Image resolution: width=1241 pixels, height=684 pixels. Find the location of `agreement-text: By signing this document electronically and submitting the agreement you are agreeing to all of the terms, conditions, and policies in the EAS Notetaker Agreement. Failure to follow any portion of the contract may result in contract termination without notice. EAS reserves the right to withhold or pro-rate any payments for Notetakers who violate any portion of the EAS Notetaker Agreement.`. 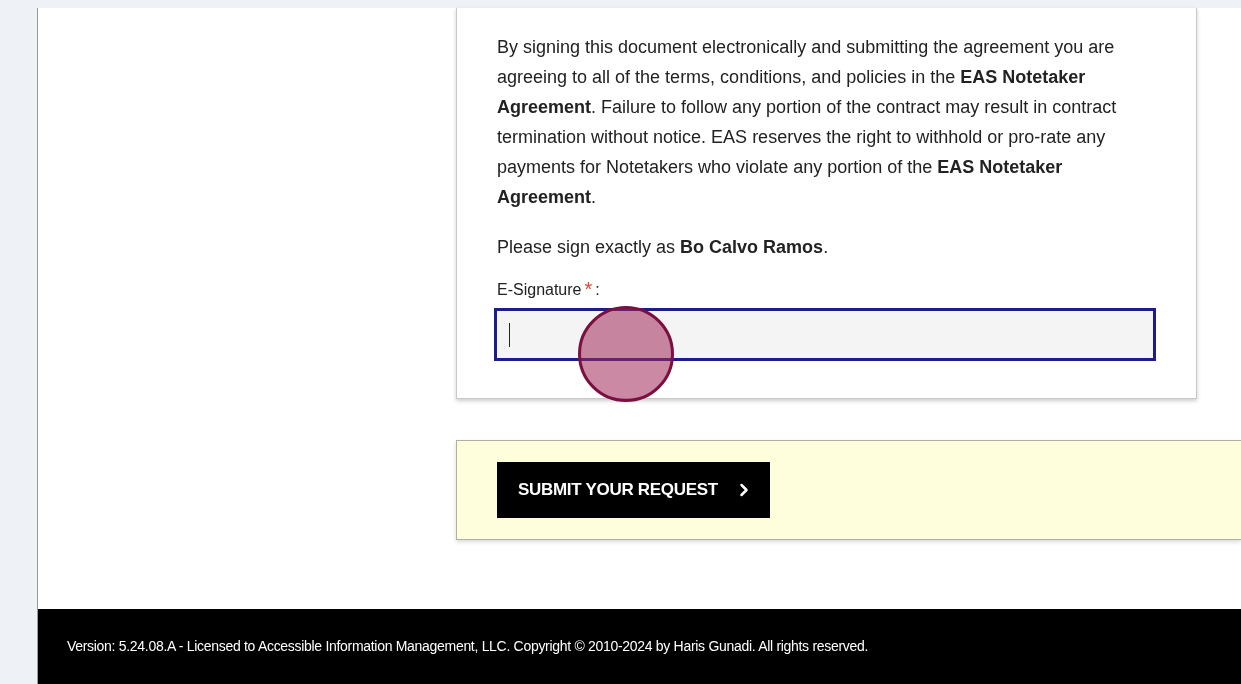

agreement-text: By signing this document electronically and submitting the agreement you are agreeing to all of the terms, conditions, and policies in the EAS Notetaker Agreement. Failure to follow any portion of the contract may result in contract termination without notice. EAS reserves the right to withhold or pro-rate any payments for Notetakers who violate any portion of the EAS Notetaker Agreement. is located at coordinates (807, 122).